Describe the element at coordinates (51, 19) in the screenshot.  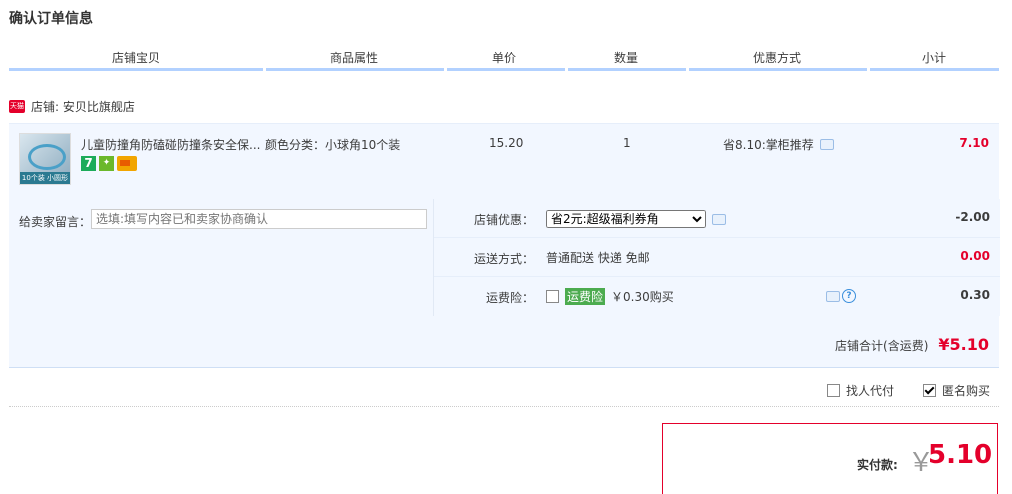
I see `page-title: 确认订单信息` at that location.